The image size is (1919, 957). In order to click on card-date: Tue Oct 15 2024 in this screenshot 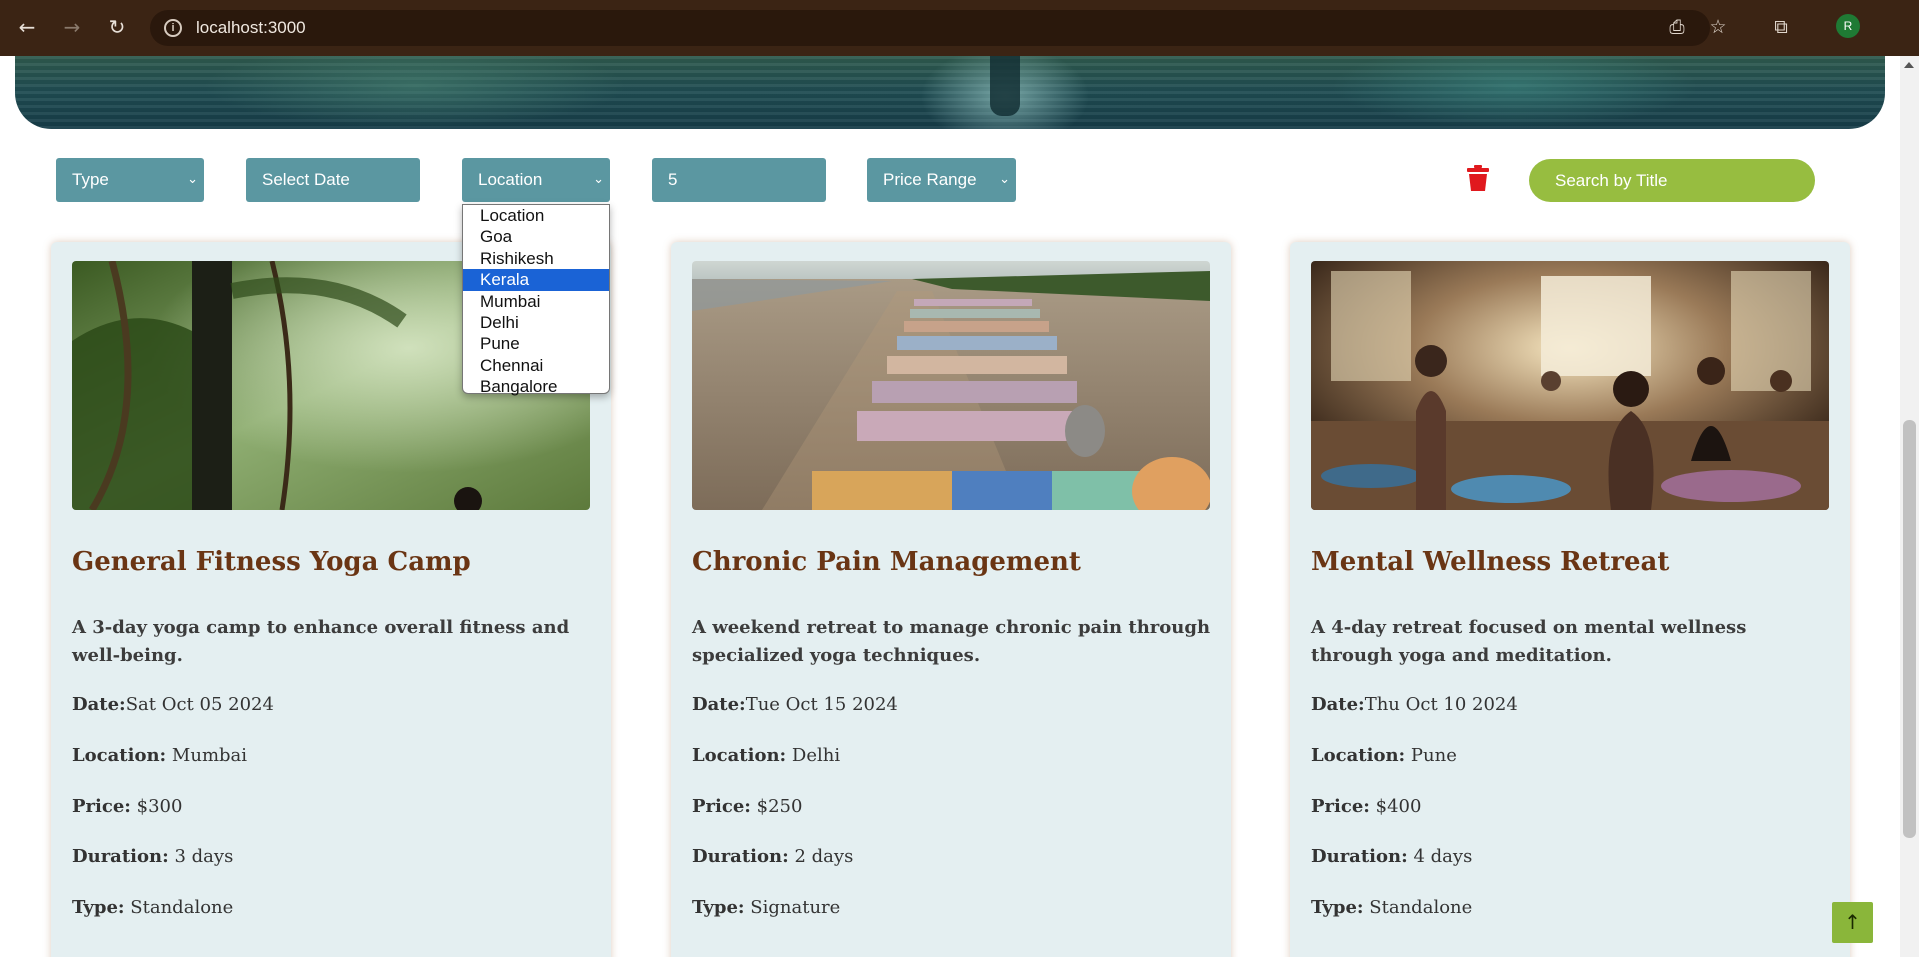, I will do `click(821, 704)`.